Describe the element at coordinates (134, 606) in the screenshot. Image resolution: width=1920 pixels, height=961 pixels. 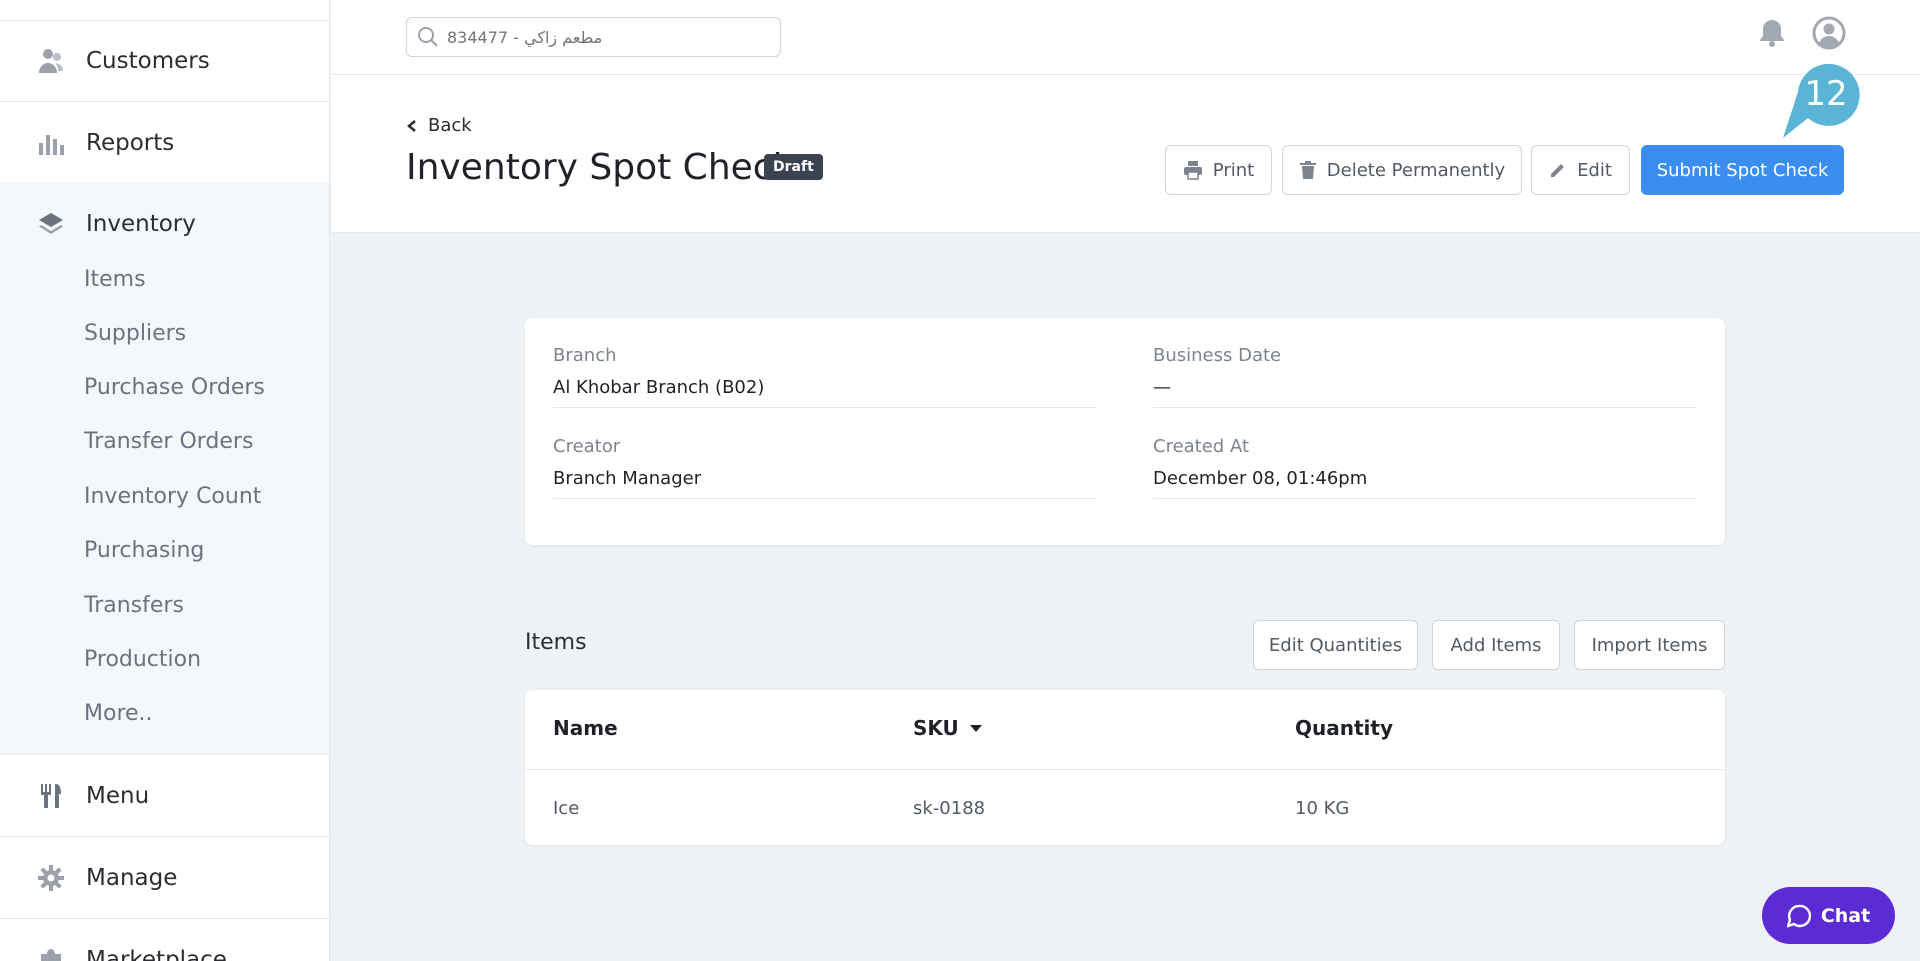
I see `sidebar-subitem-transfers: Transfers` at that location.